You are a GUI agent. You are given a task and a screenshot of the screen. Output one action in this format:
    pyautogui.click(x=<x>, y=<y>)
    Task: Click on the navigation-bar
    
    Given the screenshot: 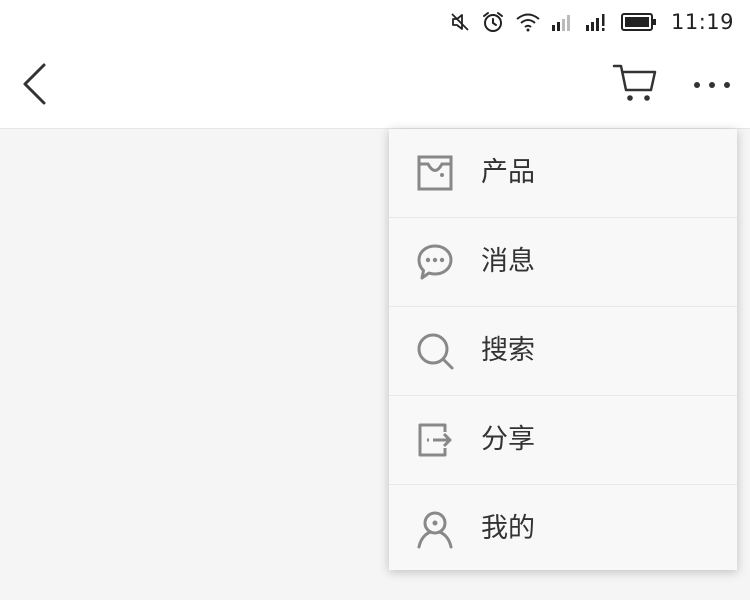 What is the action you would take?
    pyautogui.click(x=375, y=86)
    